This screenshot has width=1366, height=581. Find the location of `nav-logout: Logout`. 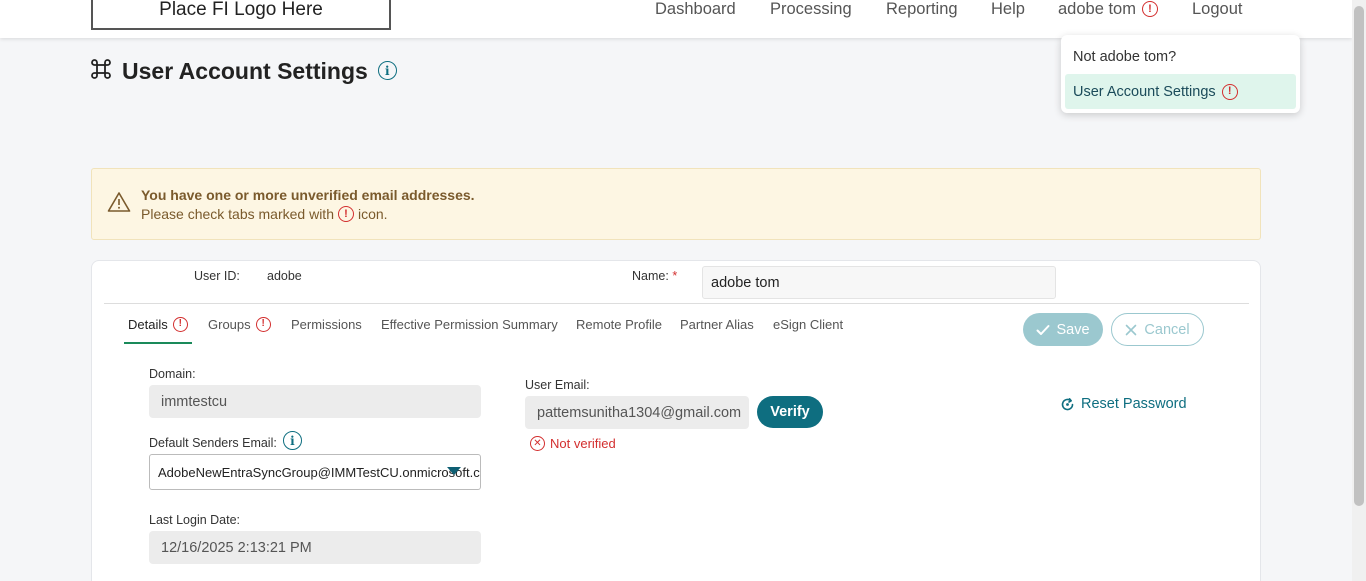

nav-logout: Logout is located at coordinates (1217, 10).